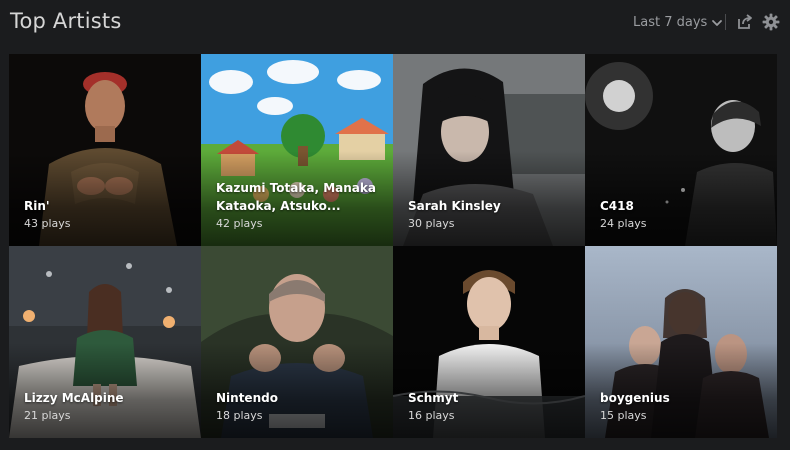 The image size is (790, 450). What do you see at coordinates (247, 398) in the screenshot?
I see `artist-name: Nintendo` at bounding box center [247, 398].